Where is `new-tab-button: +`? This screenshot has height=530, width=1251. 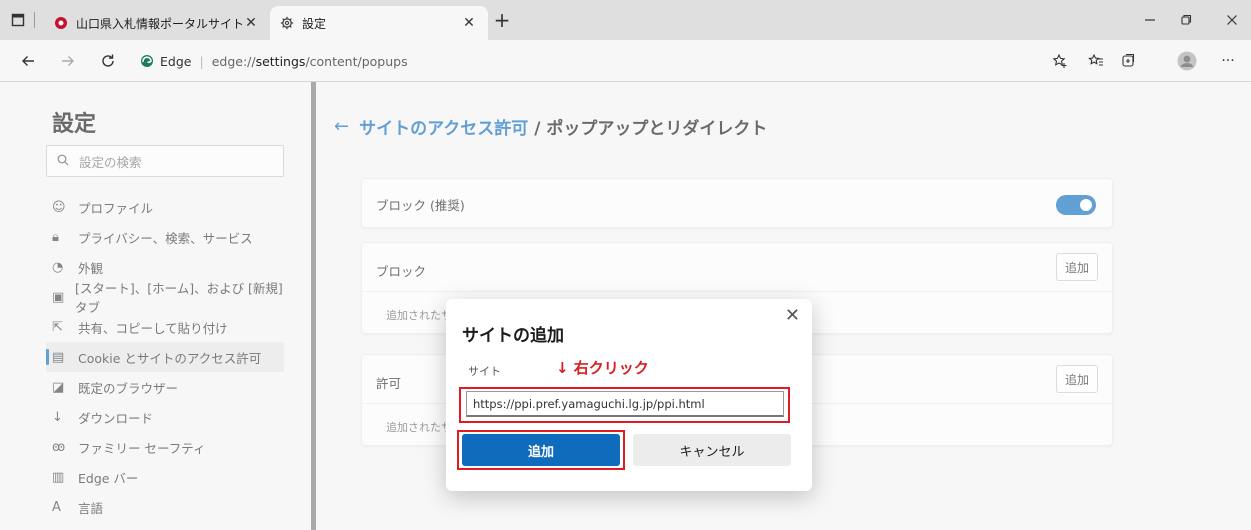
new-tab-button: + is located at coordinates (502, 20).